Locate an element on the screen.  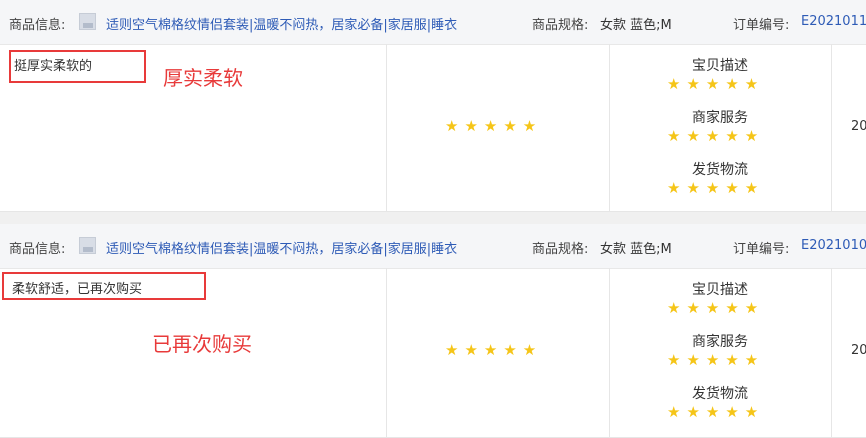
review-comment: 挺厚实柔软的 is located at coordinates (53, 66).